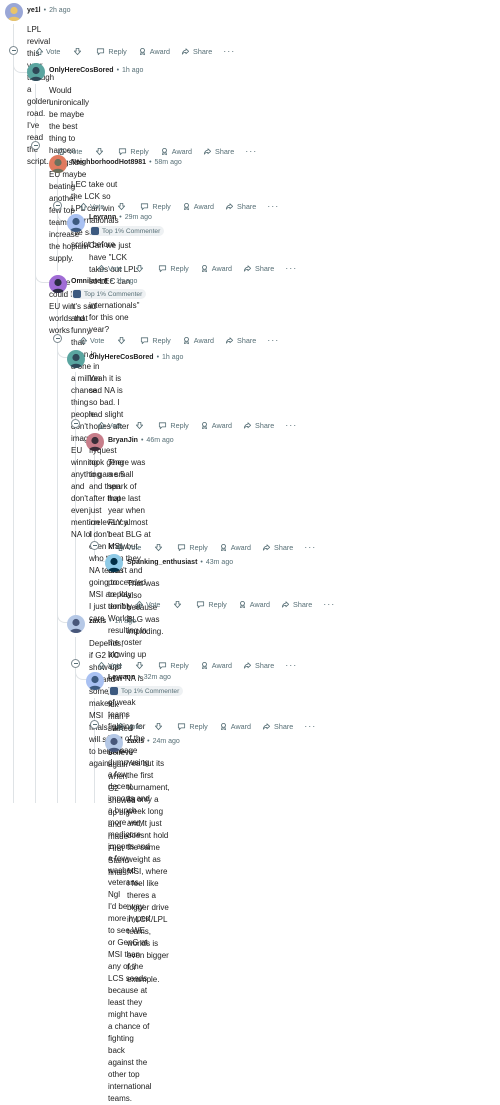 This screenshot has width=500, height=1105. I want to click on comment-author: Omnilatent, so click(89, 281).